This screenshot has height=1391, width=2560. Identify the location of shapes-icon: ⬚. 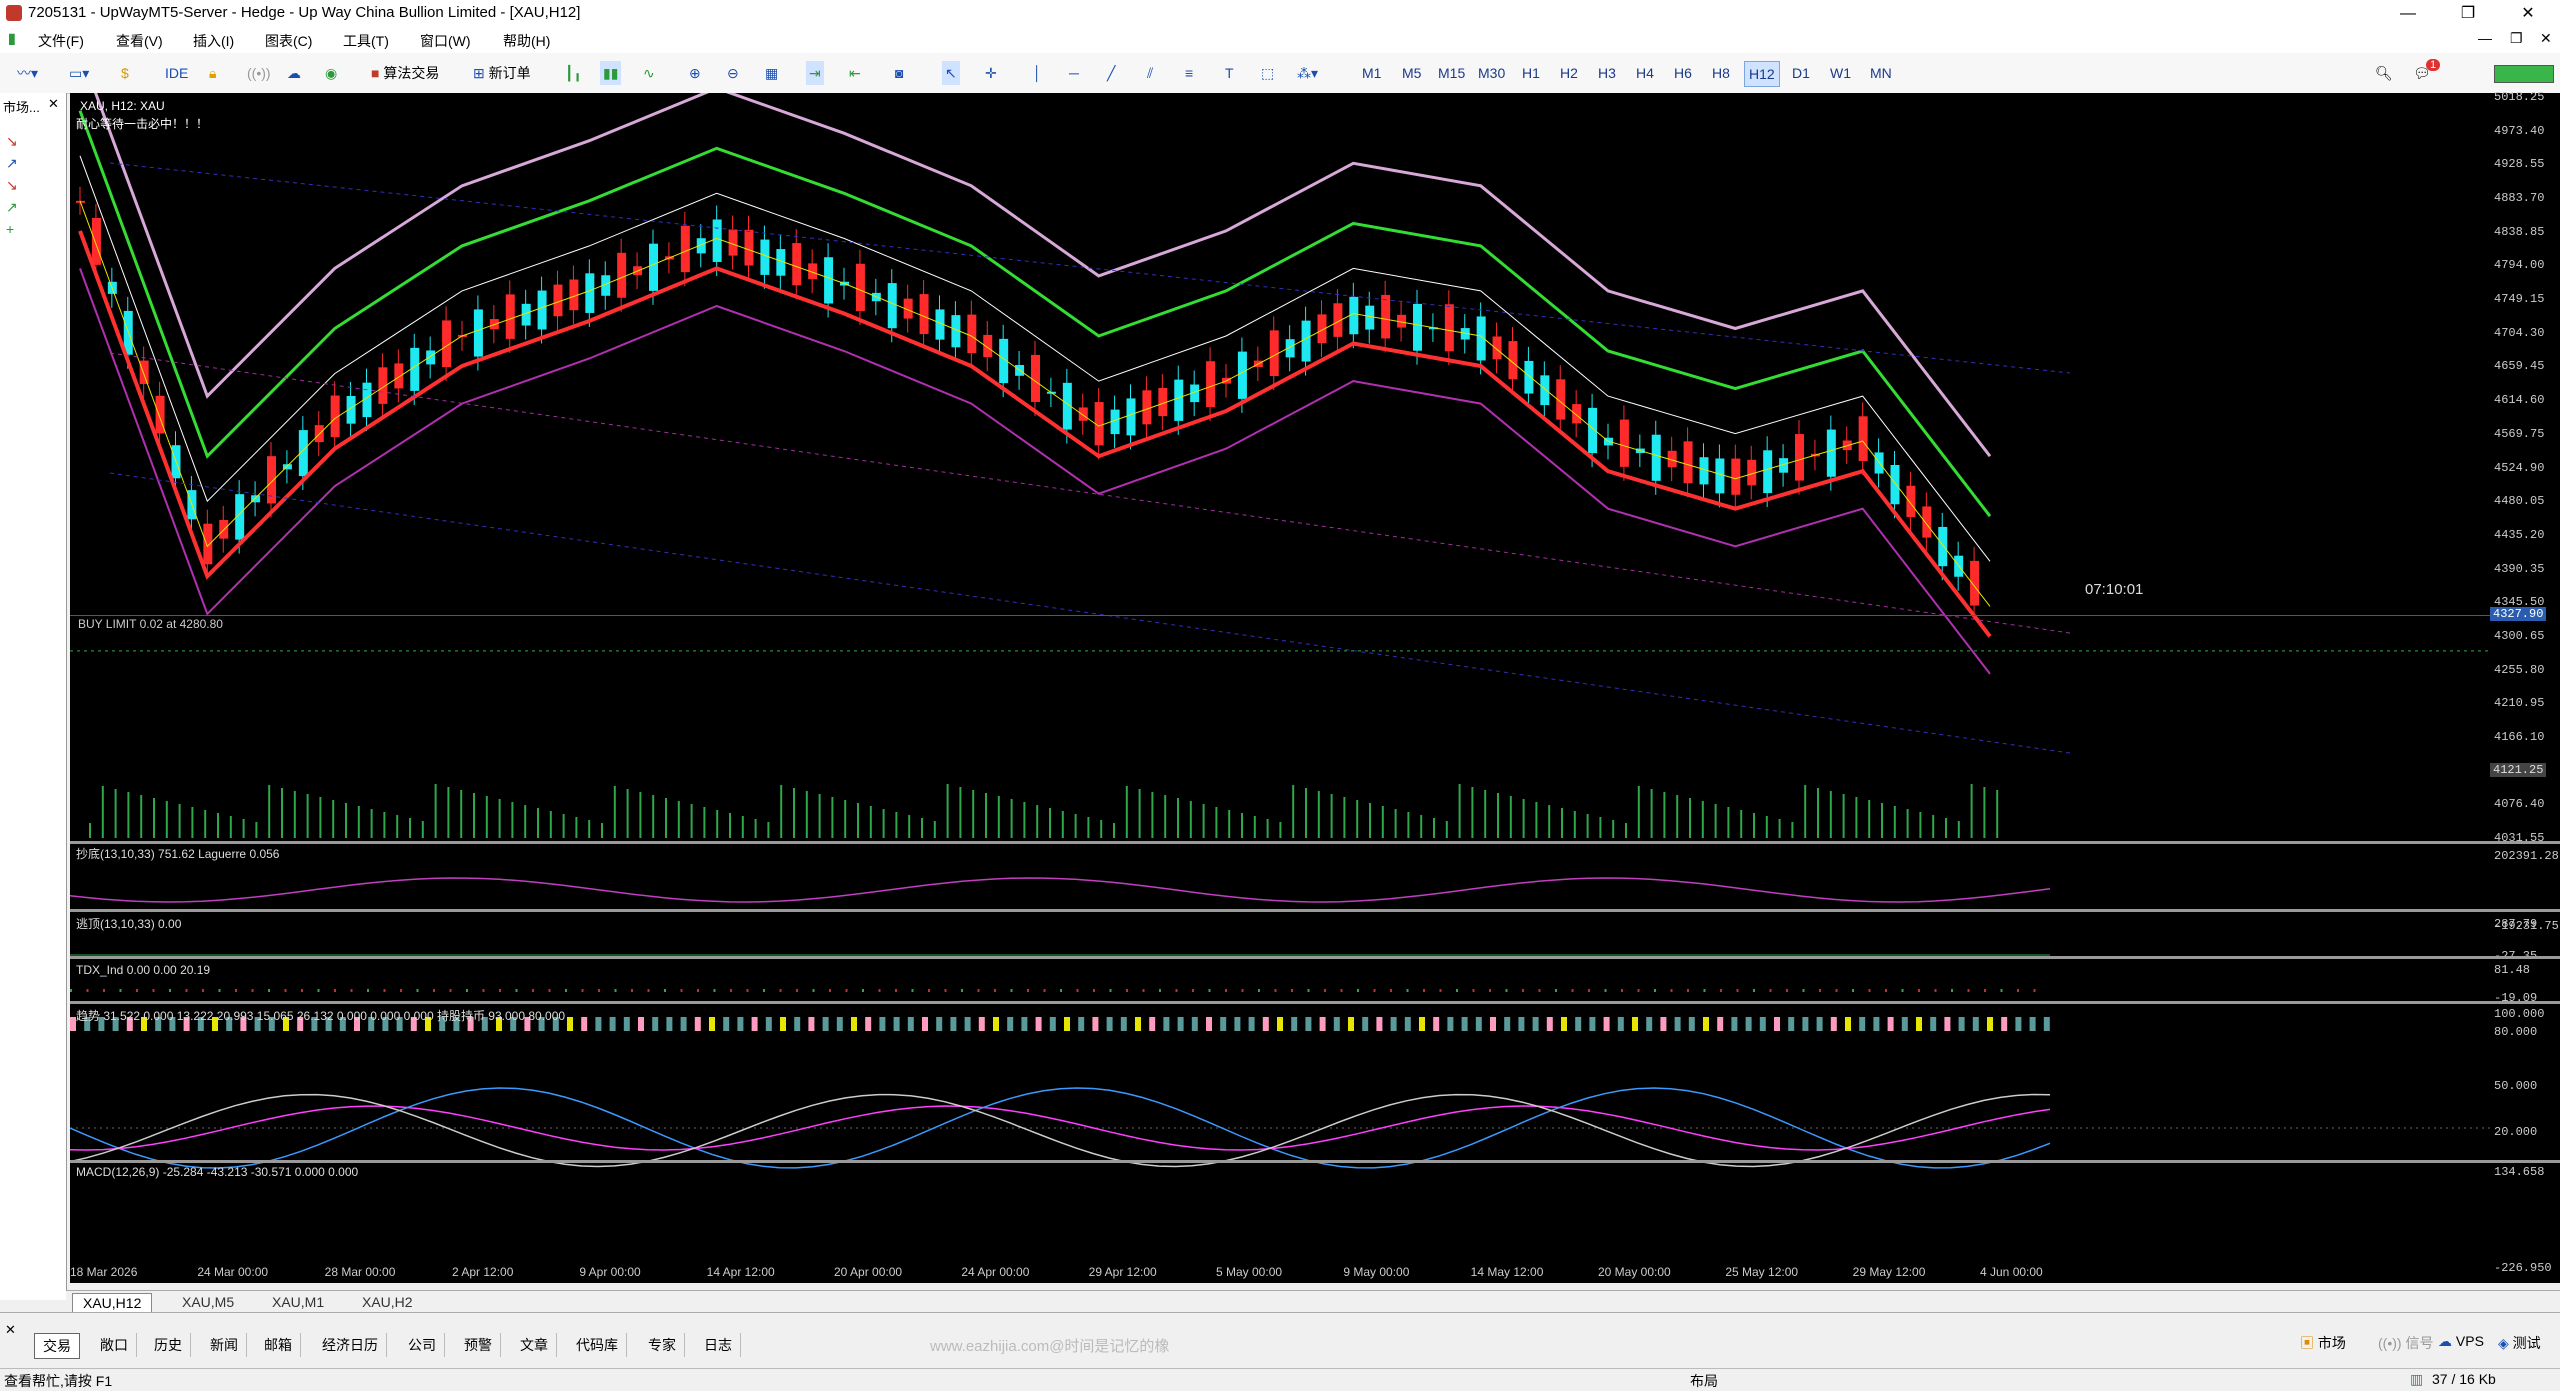
(1267, 73).